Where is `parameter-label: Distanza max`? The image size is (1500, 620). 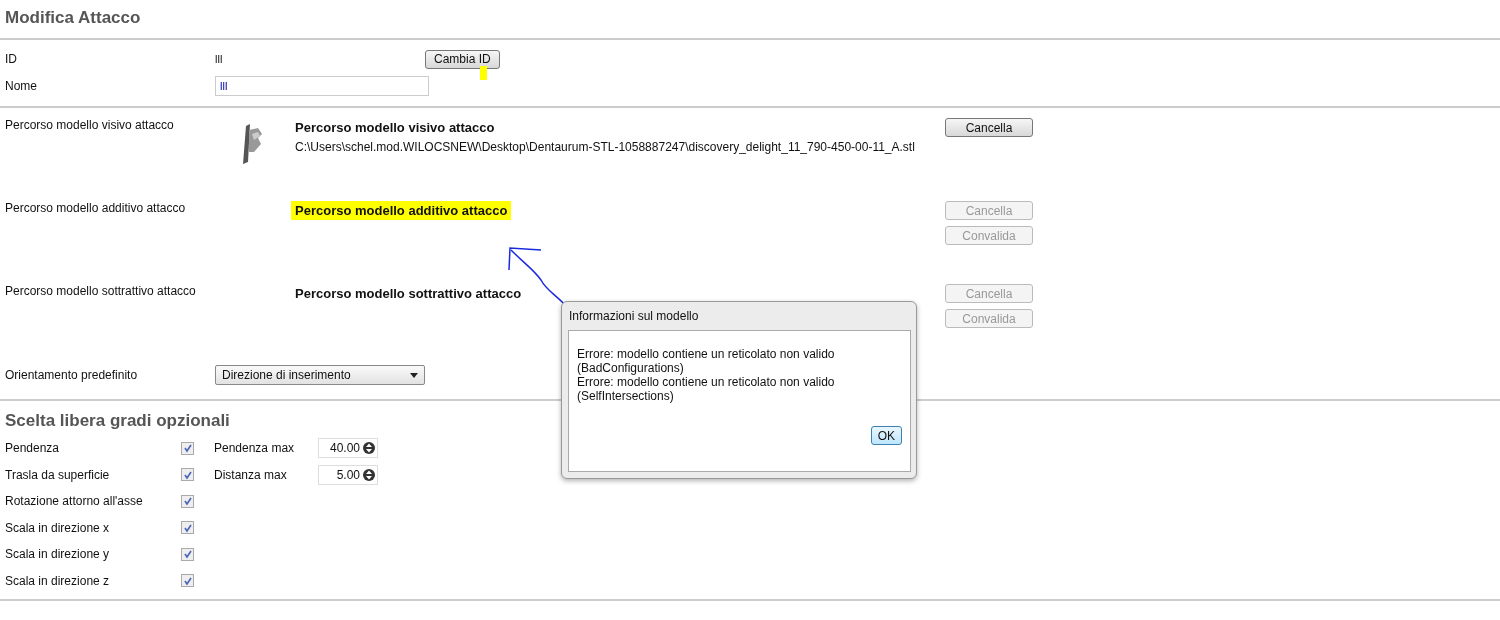
parameter-label: Distanza max is located at coordinates (251, 474).